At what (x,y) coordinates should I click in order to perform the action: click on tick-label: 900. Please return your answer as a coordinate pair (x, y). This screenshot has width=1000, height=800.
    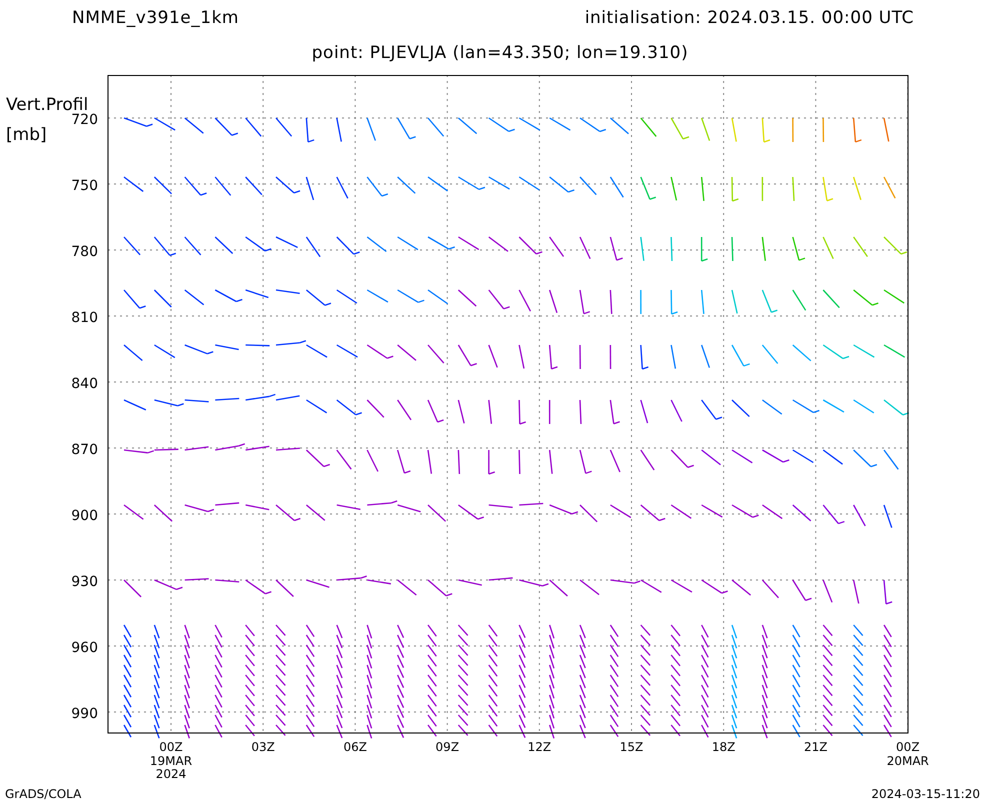
    Looking at the image, I should click on (84, 516).